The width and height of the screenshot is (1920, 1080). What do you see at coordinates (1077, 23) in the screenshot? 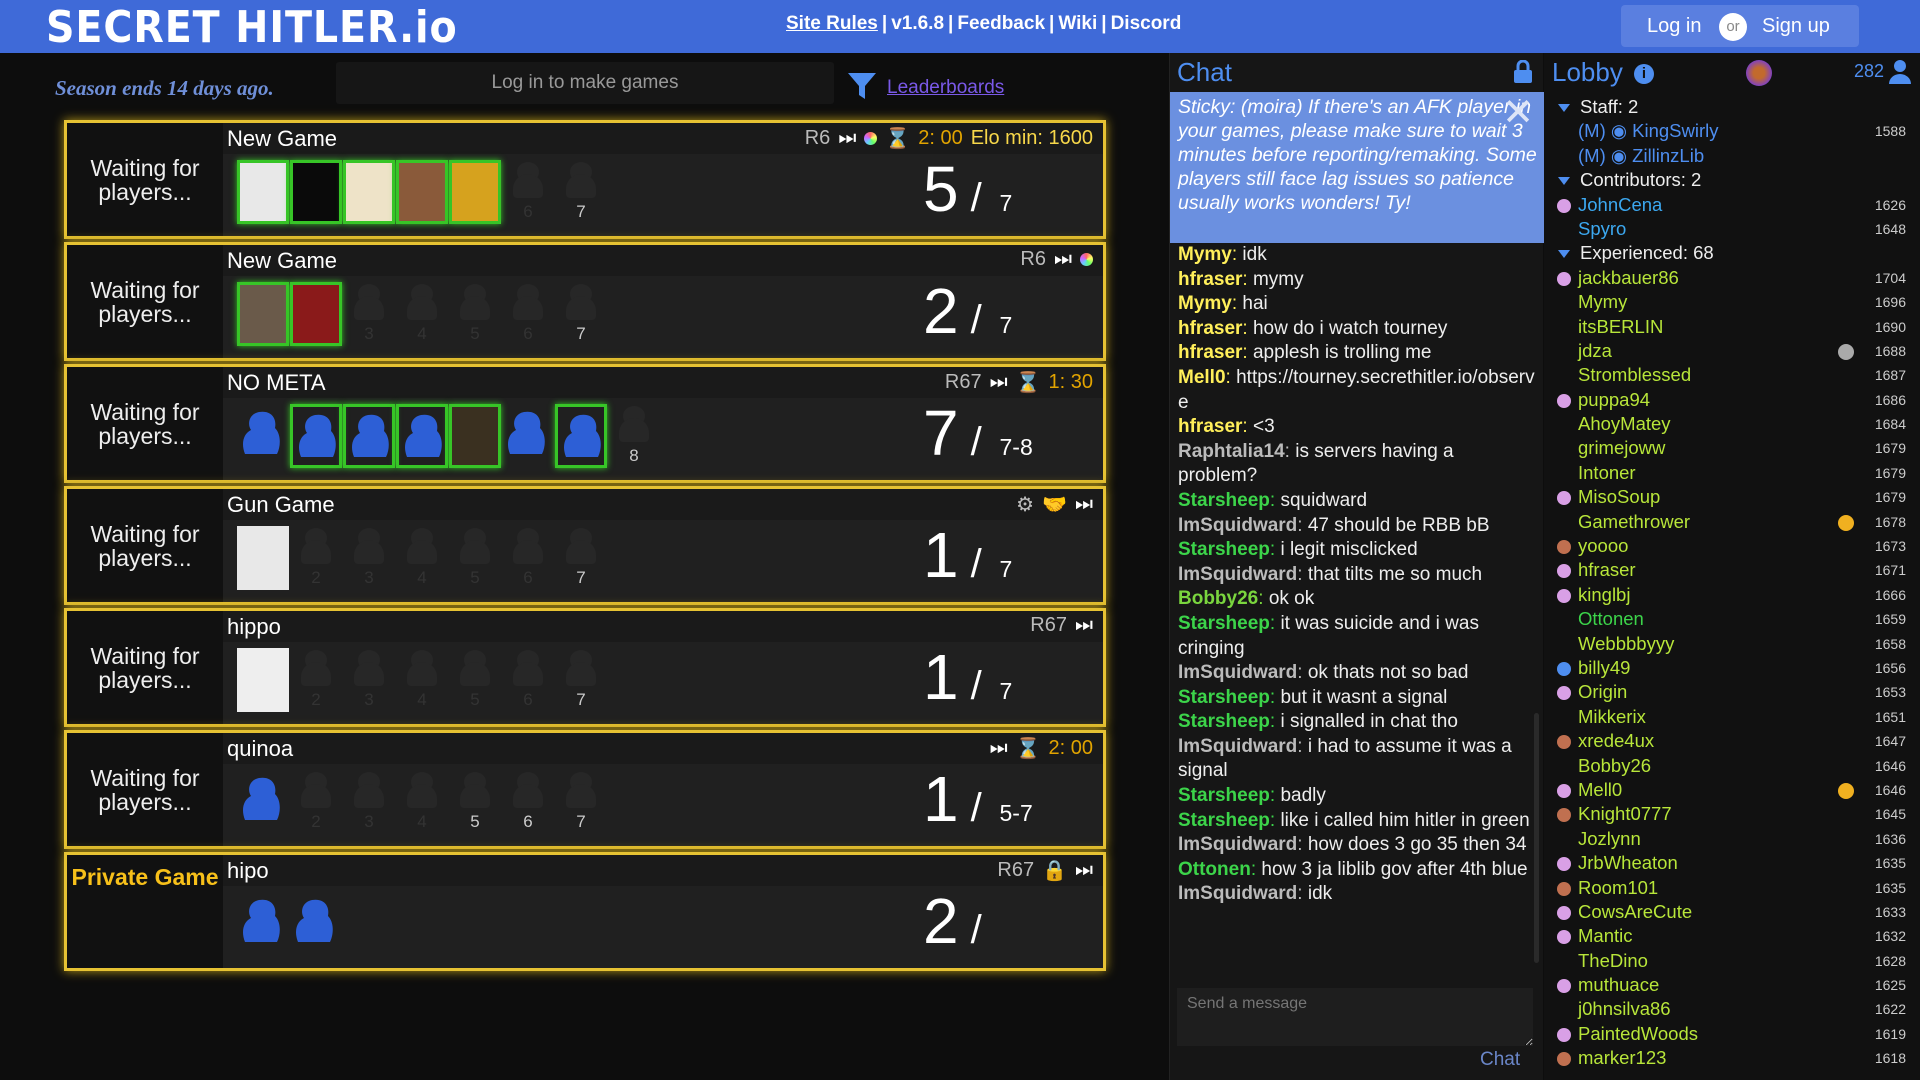
I see `nav-wiki: Wiki` at bounding box center [1077, 23].